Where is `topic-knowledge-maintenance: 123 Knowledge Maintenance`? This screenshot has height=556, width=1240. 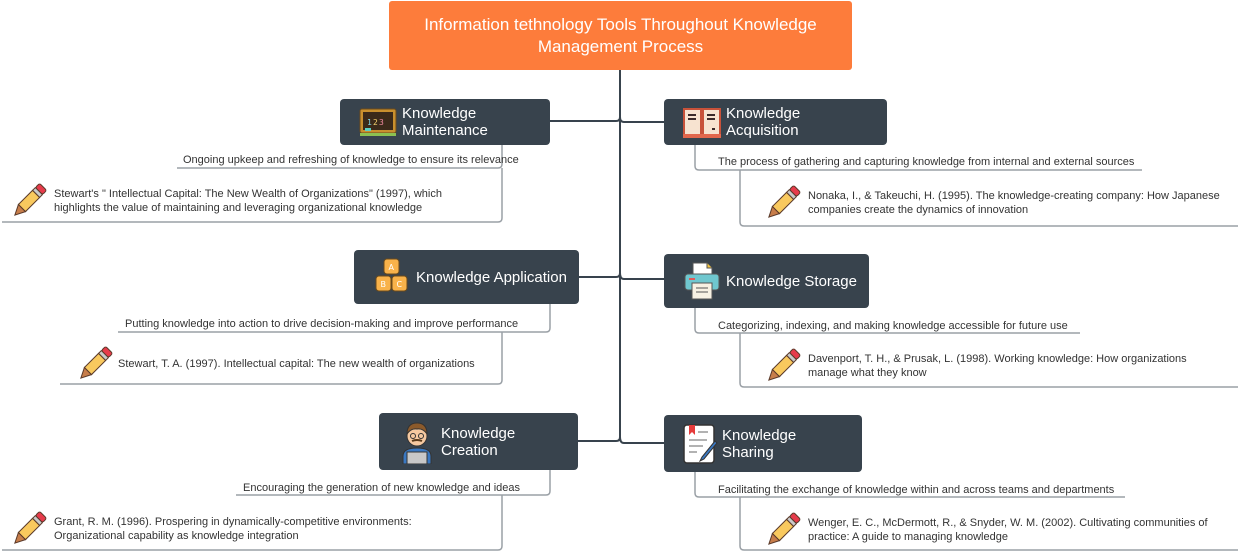
topic-knowledge-maintenance: 123 Knowledge Maintenance is located at coordinates (445, 122).